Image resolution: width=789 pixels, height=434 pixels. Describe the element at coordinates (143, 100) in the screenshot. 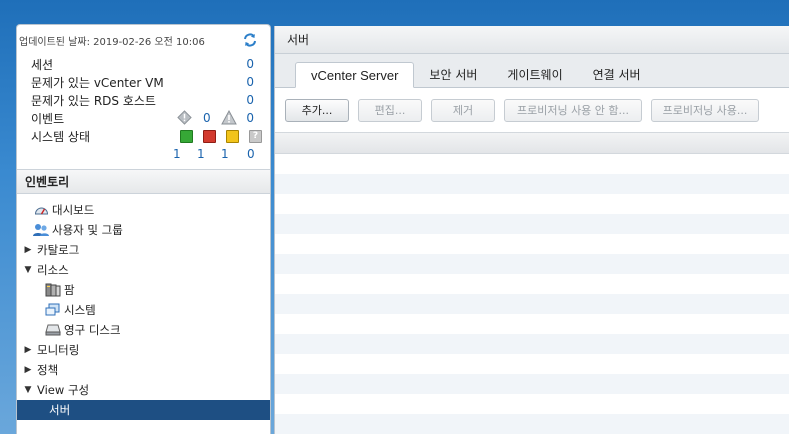

I see `summary-row-rds-host: 문제가 있는 RDS 호스트 0` at that location.